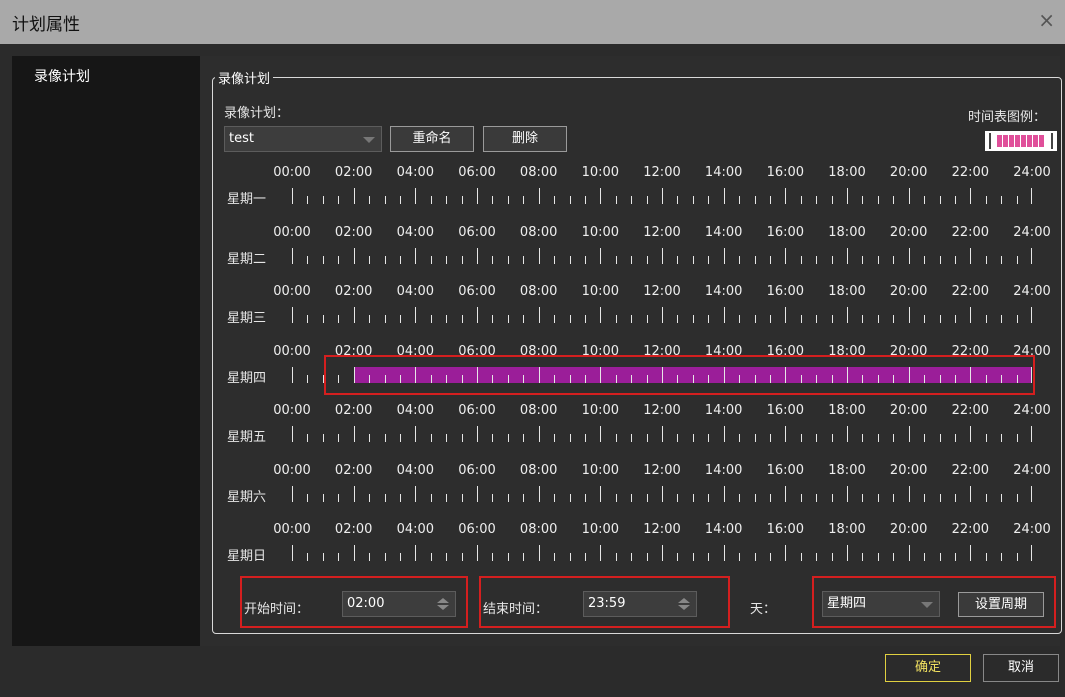  I want to click on hour-label: 02:00, so click(353, 172).